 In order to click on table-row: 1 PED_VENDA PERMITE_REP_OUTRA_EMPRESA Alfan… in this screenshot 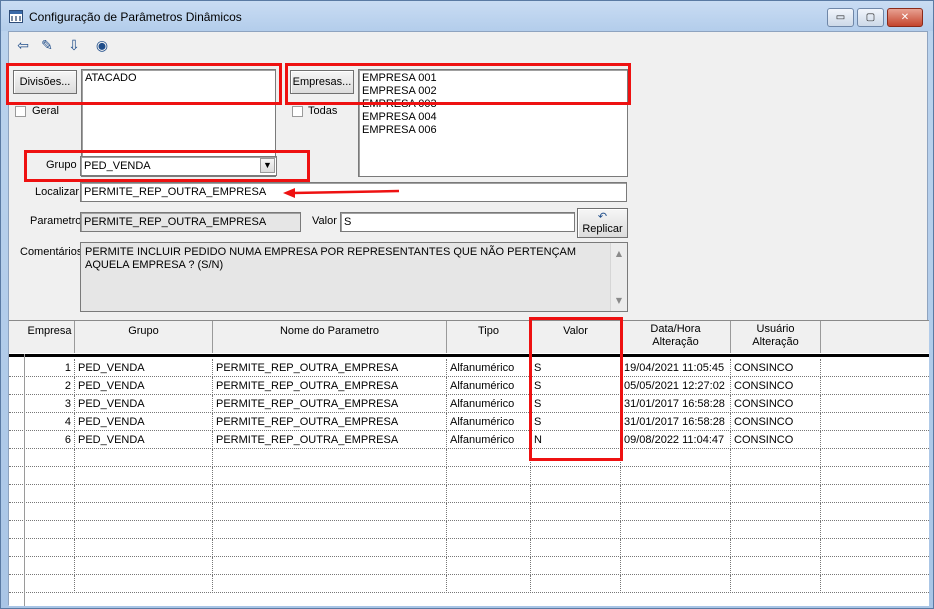, I will do `click(469, 368)`.